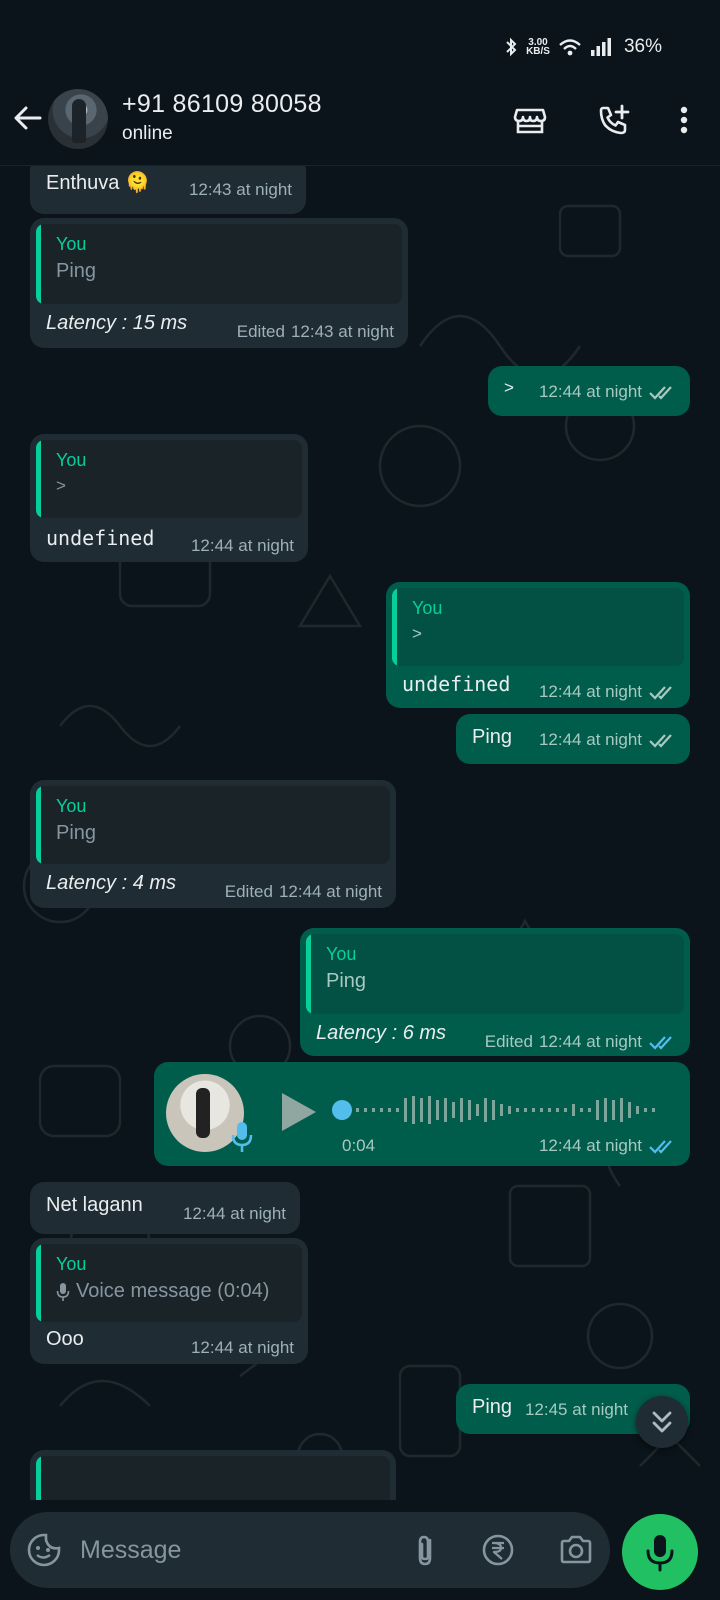  I want to click on message-bubble-outgoing: You > undefined 12:44 at night, so click(538, 645).